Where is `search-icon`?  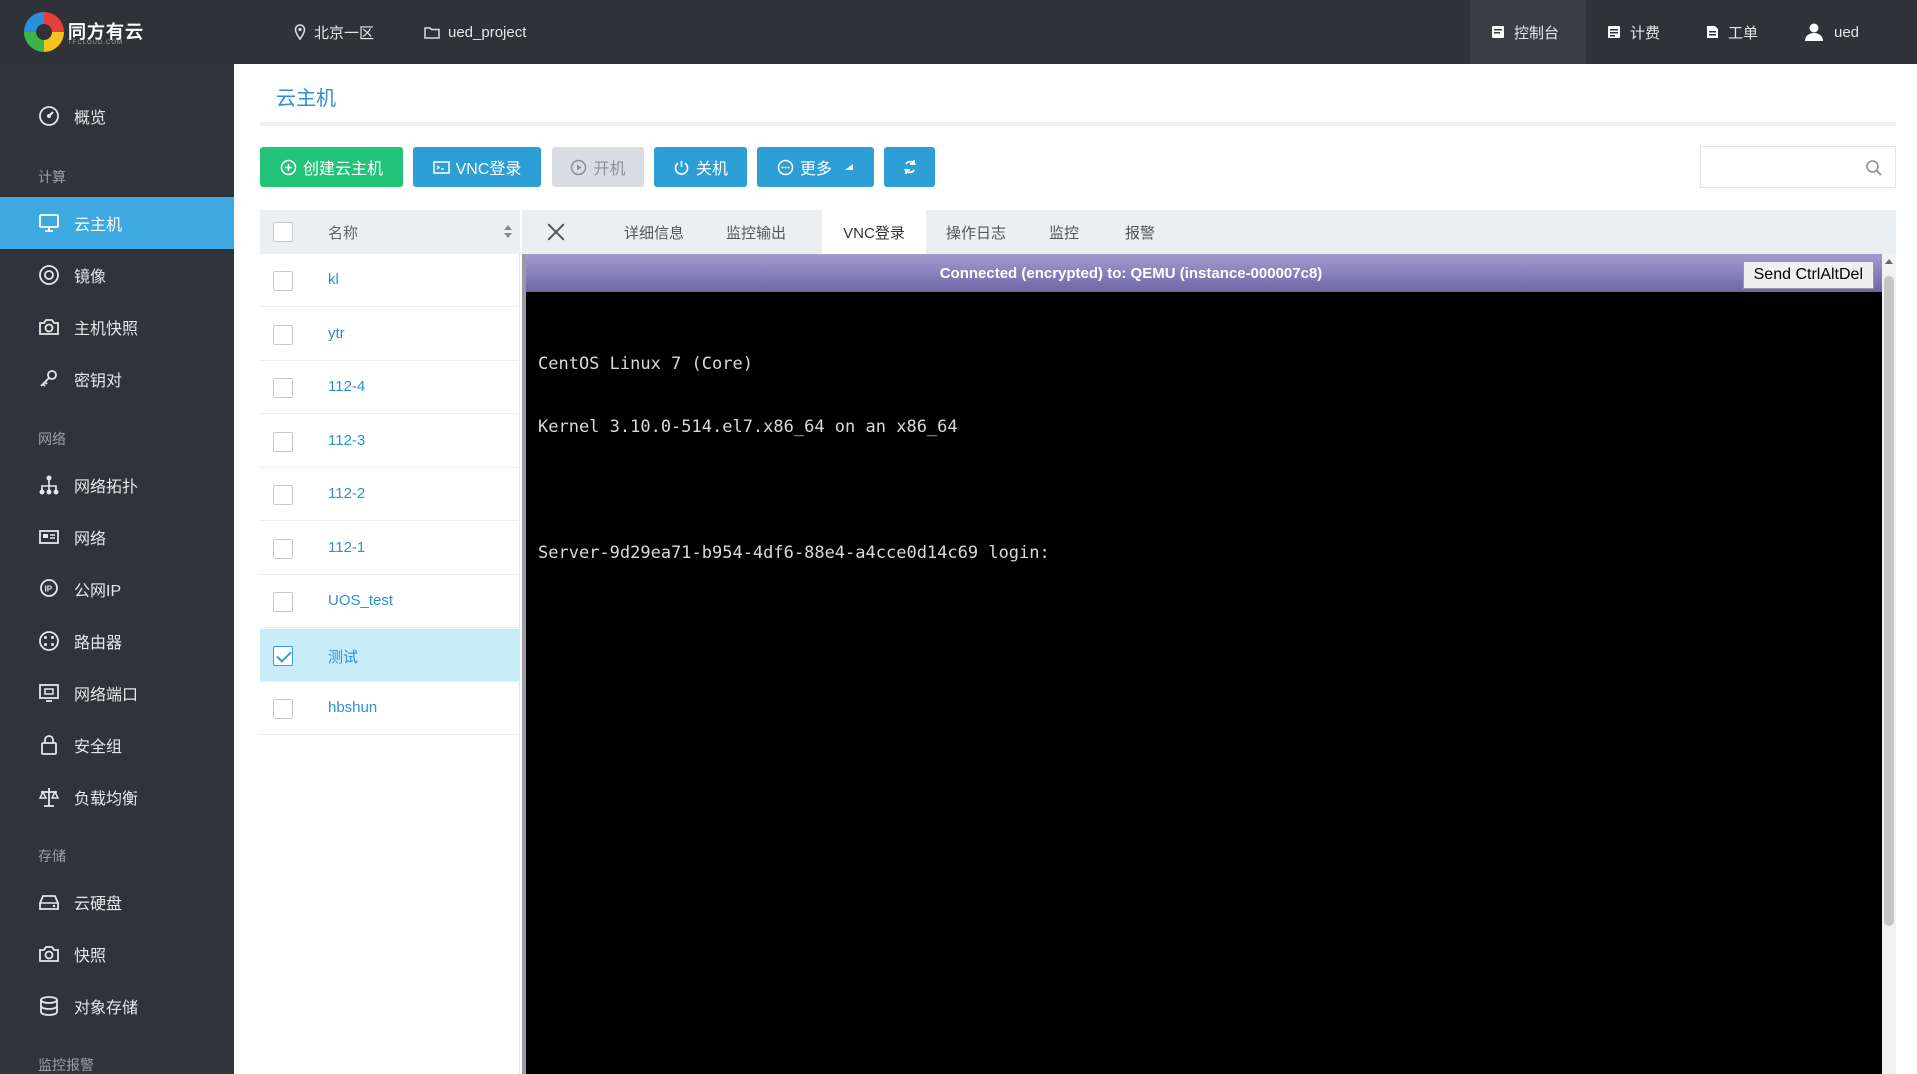
search-icon is located at coordinates (1874, 168).